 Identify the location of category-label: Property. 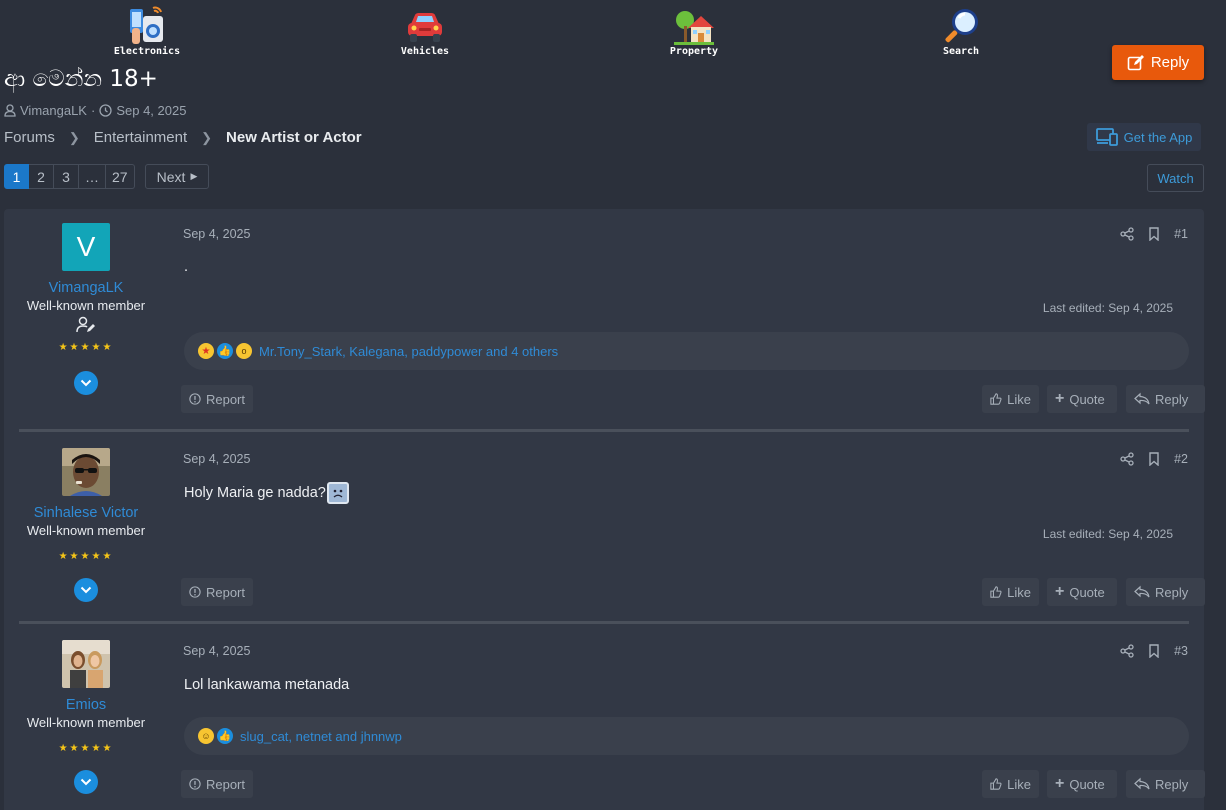
(694, 51).